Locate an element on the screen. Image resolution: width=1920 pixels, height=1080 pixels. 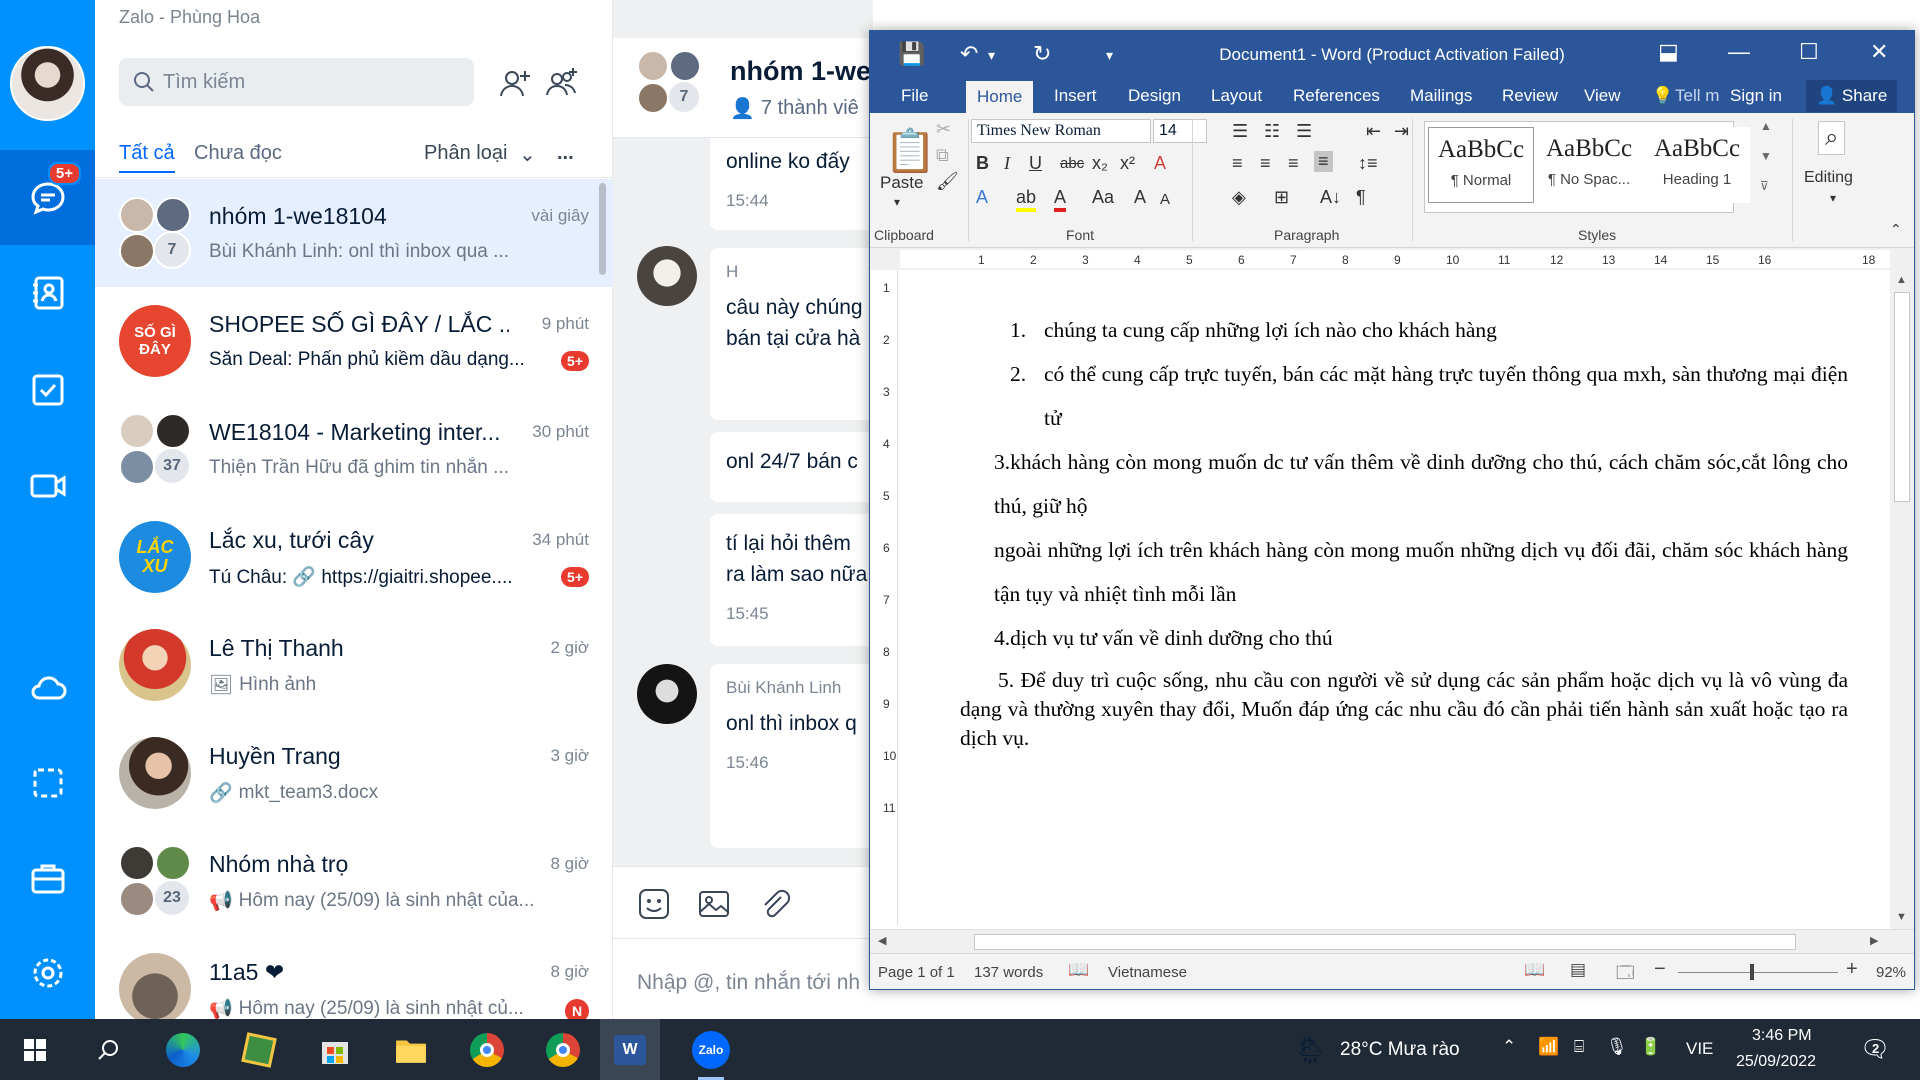
cut-icon: ✂ is located at coordinates (943, 129).